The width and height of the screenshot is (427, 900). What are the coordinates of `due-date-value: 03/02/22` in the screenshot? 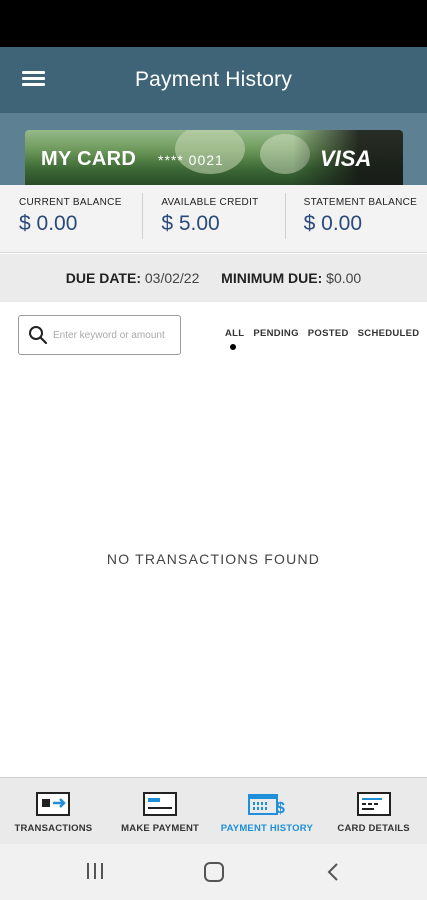 It's located at (172, 278).